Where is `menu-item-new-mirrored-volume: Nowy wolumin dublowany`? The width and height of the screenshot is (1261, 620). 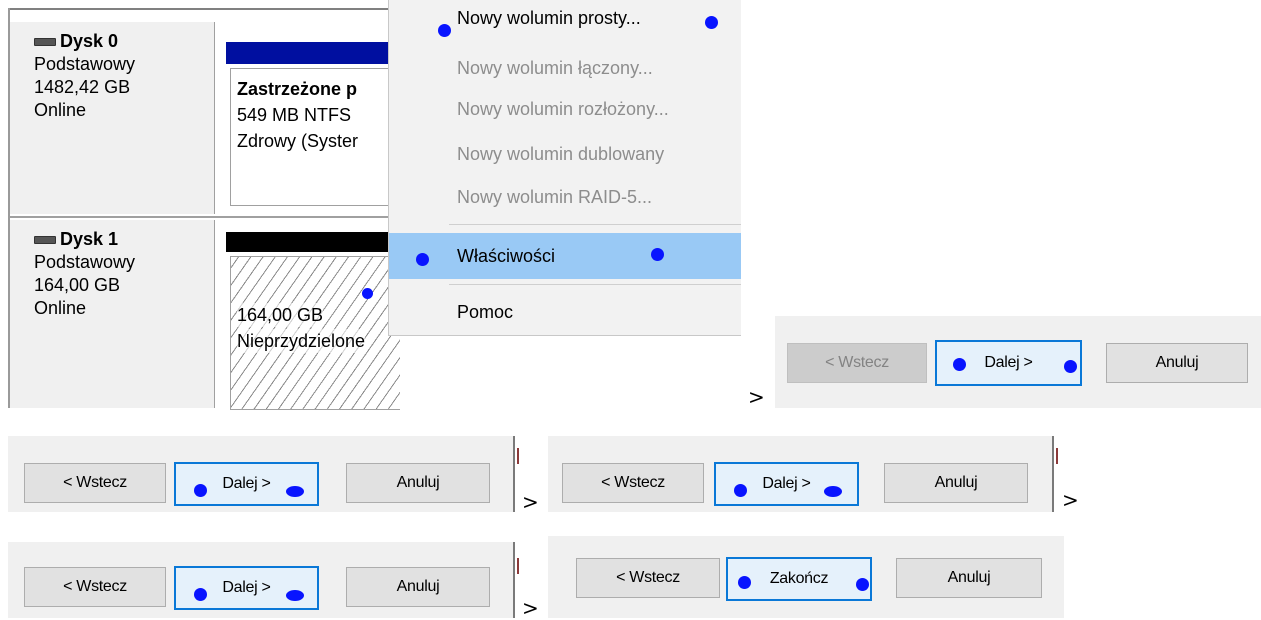 menu-item-new-mirrored-volume: Nowy wolumin dublowany is located at coordinates (565, 154).